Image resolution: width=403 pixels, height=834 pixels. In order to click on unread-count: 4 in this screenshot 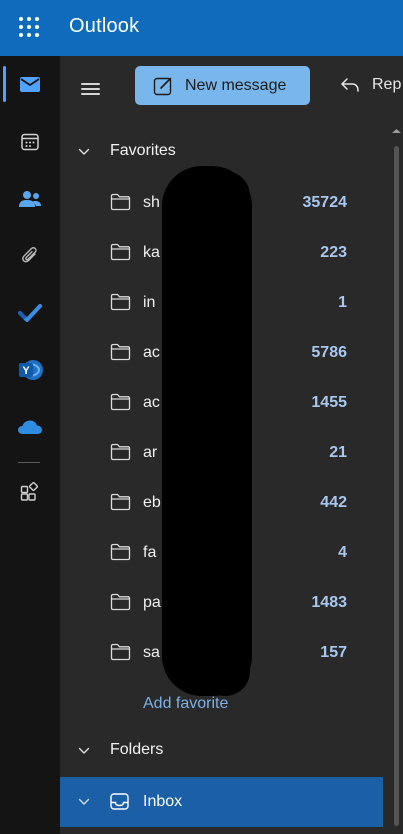, I will do `click(342, 552)`.